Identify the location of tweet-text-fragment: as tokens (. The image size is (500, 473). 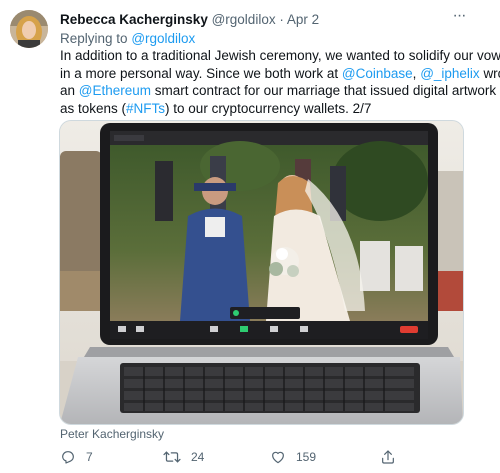
(93, 108).